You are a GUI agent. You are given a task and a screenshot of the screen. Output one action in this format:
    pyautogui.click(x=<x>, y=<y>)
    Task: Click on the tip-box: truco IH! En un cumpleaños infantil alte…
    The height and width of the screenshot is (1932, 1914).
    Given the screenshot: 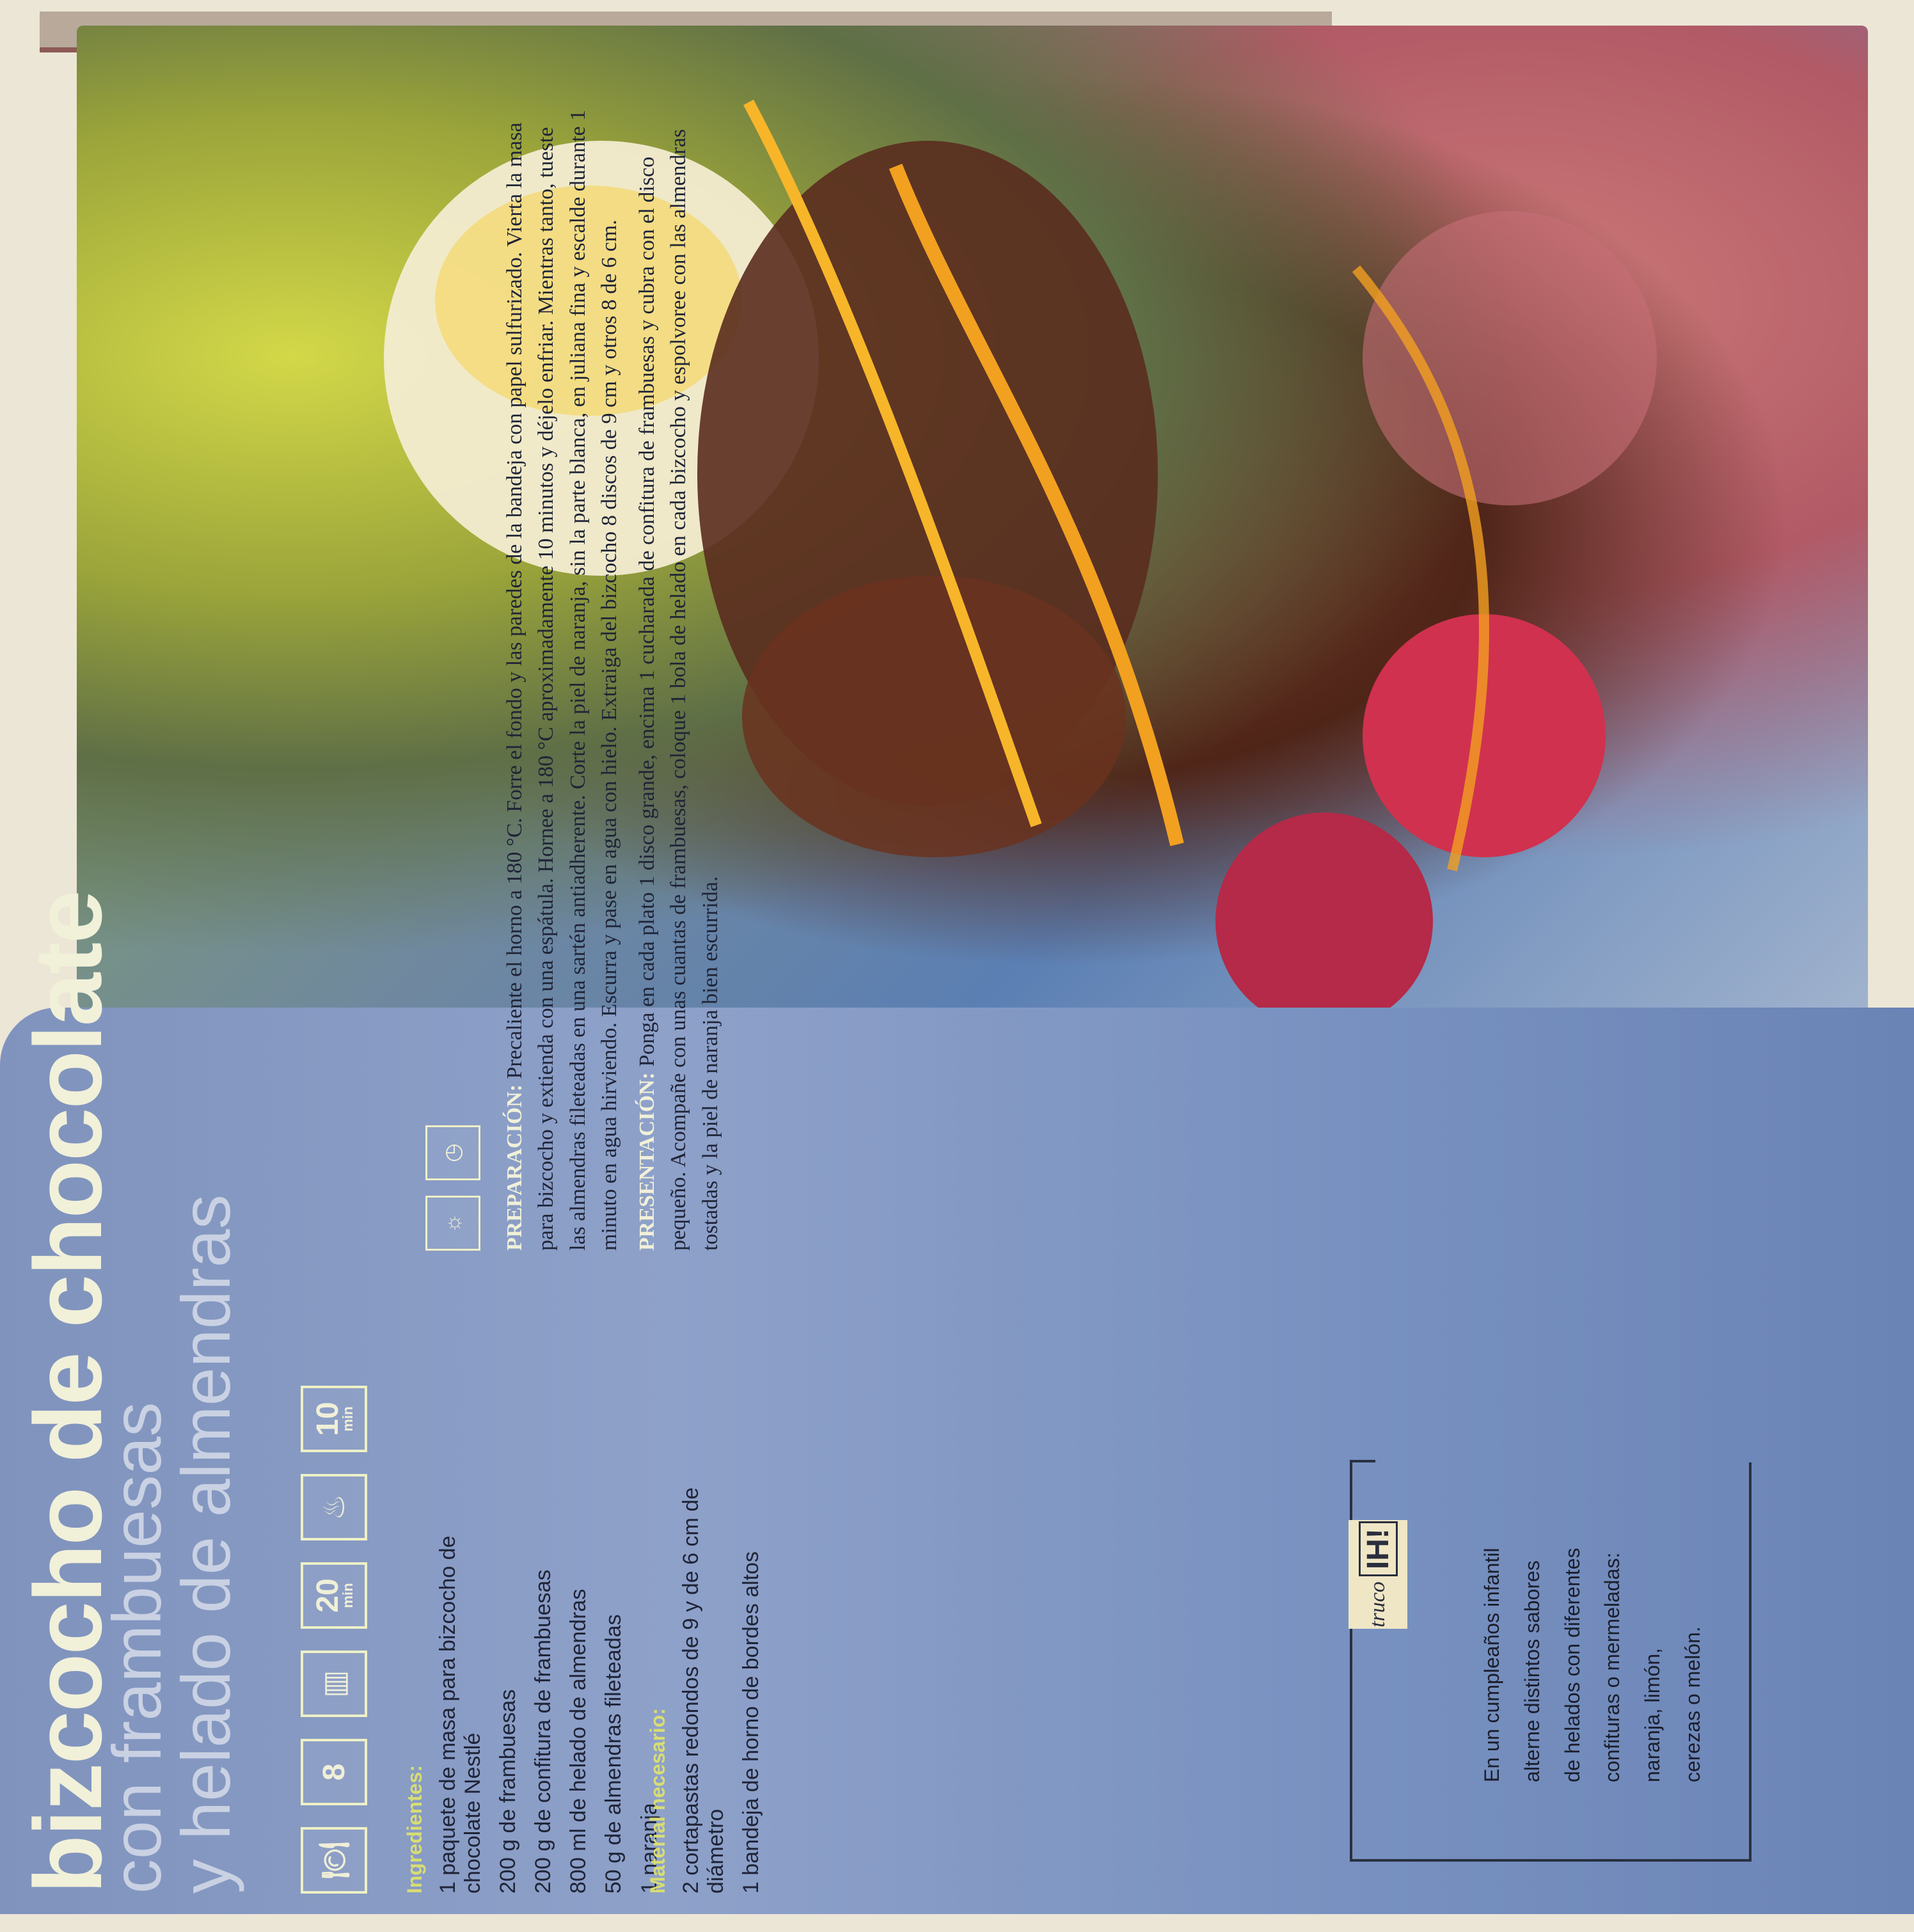 What is the action you would take?
    pyautogui.click(x=1550, y=1662)
    